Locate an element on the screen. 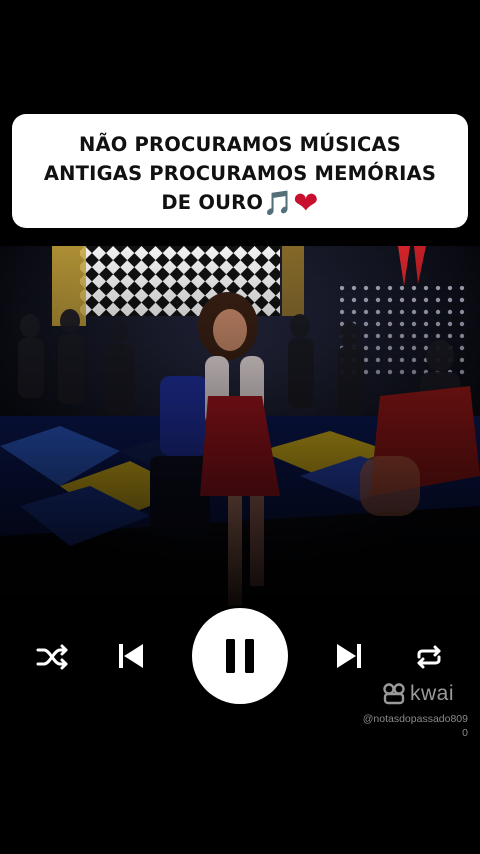  caption-line-1: NÃO PROCURAMOS MÚSICAS is located at coordinates (240, 144).